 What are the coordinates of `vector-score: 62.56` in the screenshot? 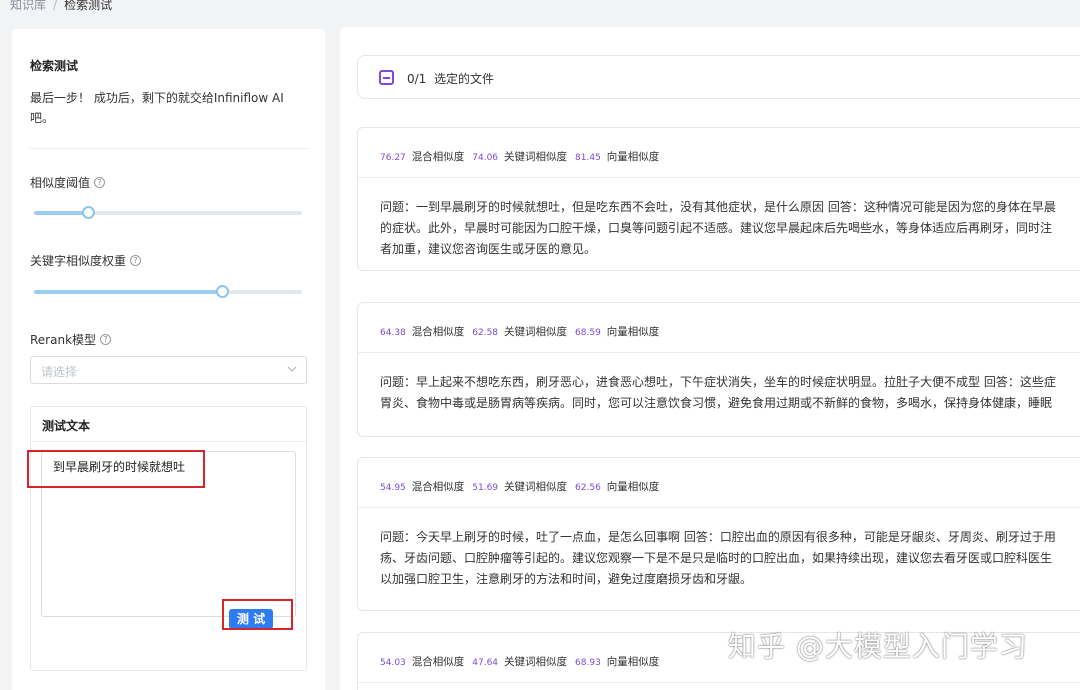 It's located at (588, 488).